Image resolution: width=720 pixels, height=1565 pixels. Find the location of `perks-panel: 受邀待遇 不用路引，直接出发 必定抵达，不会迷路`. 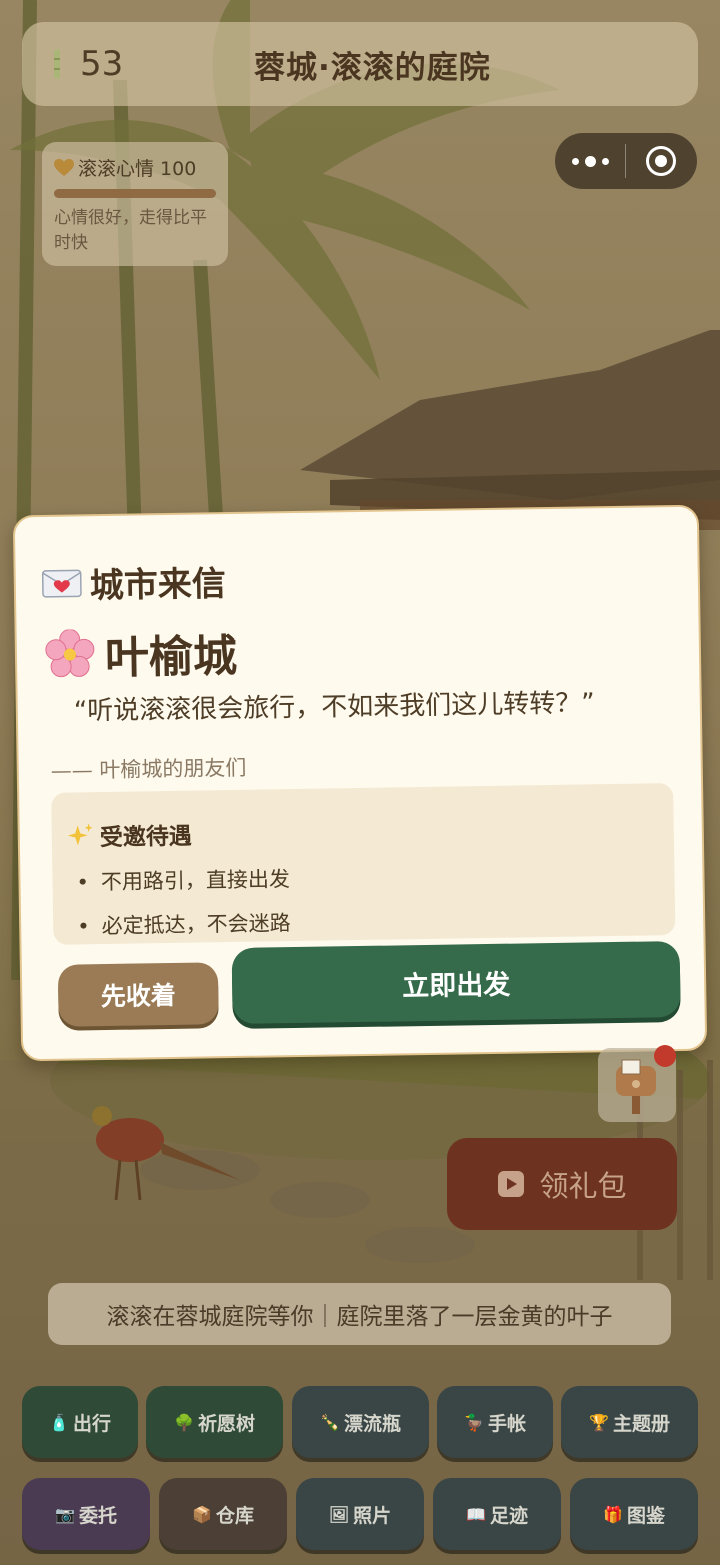

perks-panel: 受邀待遇 不用路引，直接出发 必定抵达，不会迷路 is located at coordinates (363, 864).